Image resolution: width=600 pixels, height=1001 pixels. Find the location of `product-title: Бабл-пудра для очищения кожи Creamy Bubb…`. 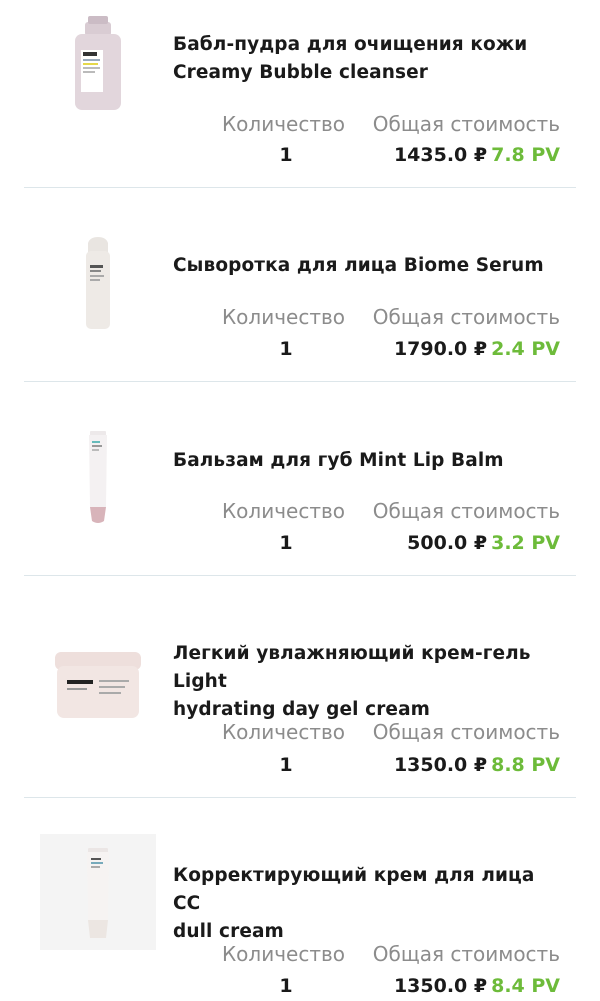

product-title: Бабл-пудра для очищения кожи Creamy Bubb… is located at coordinates (368, 59).